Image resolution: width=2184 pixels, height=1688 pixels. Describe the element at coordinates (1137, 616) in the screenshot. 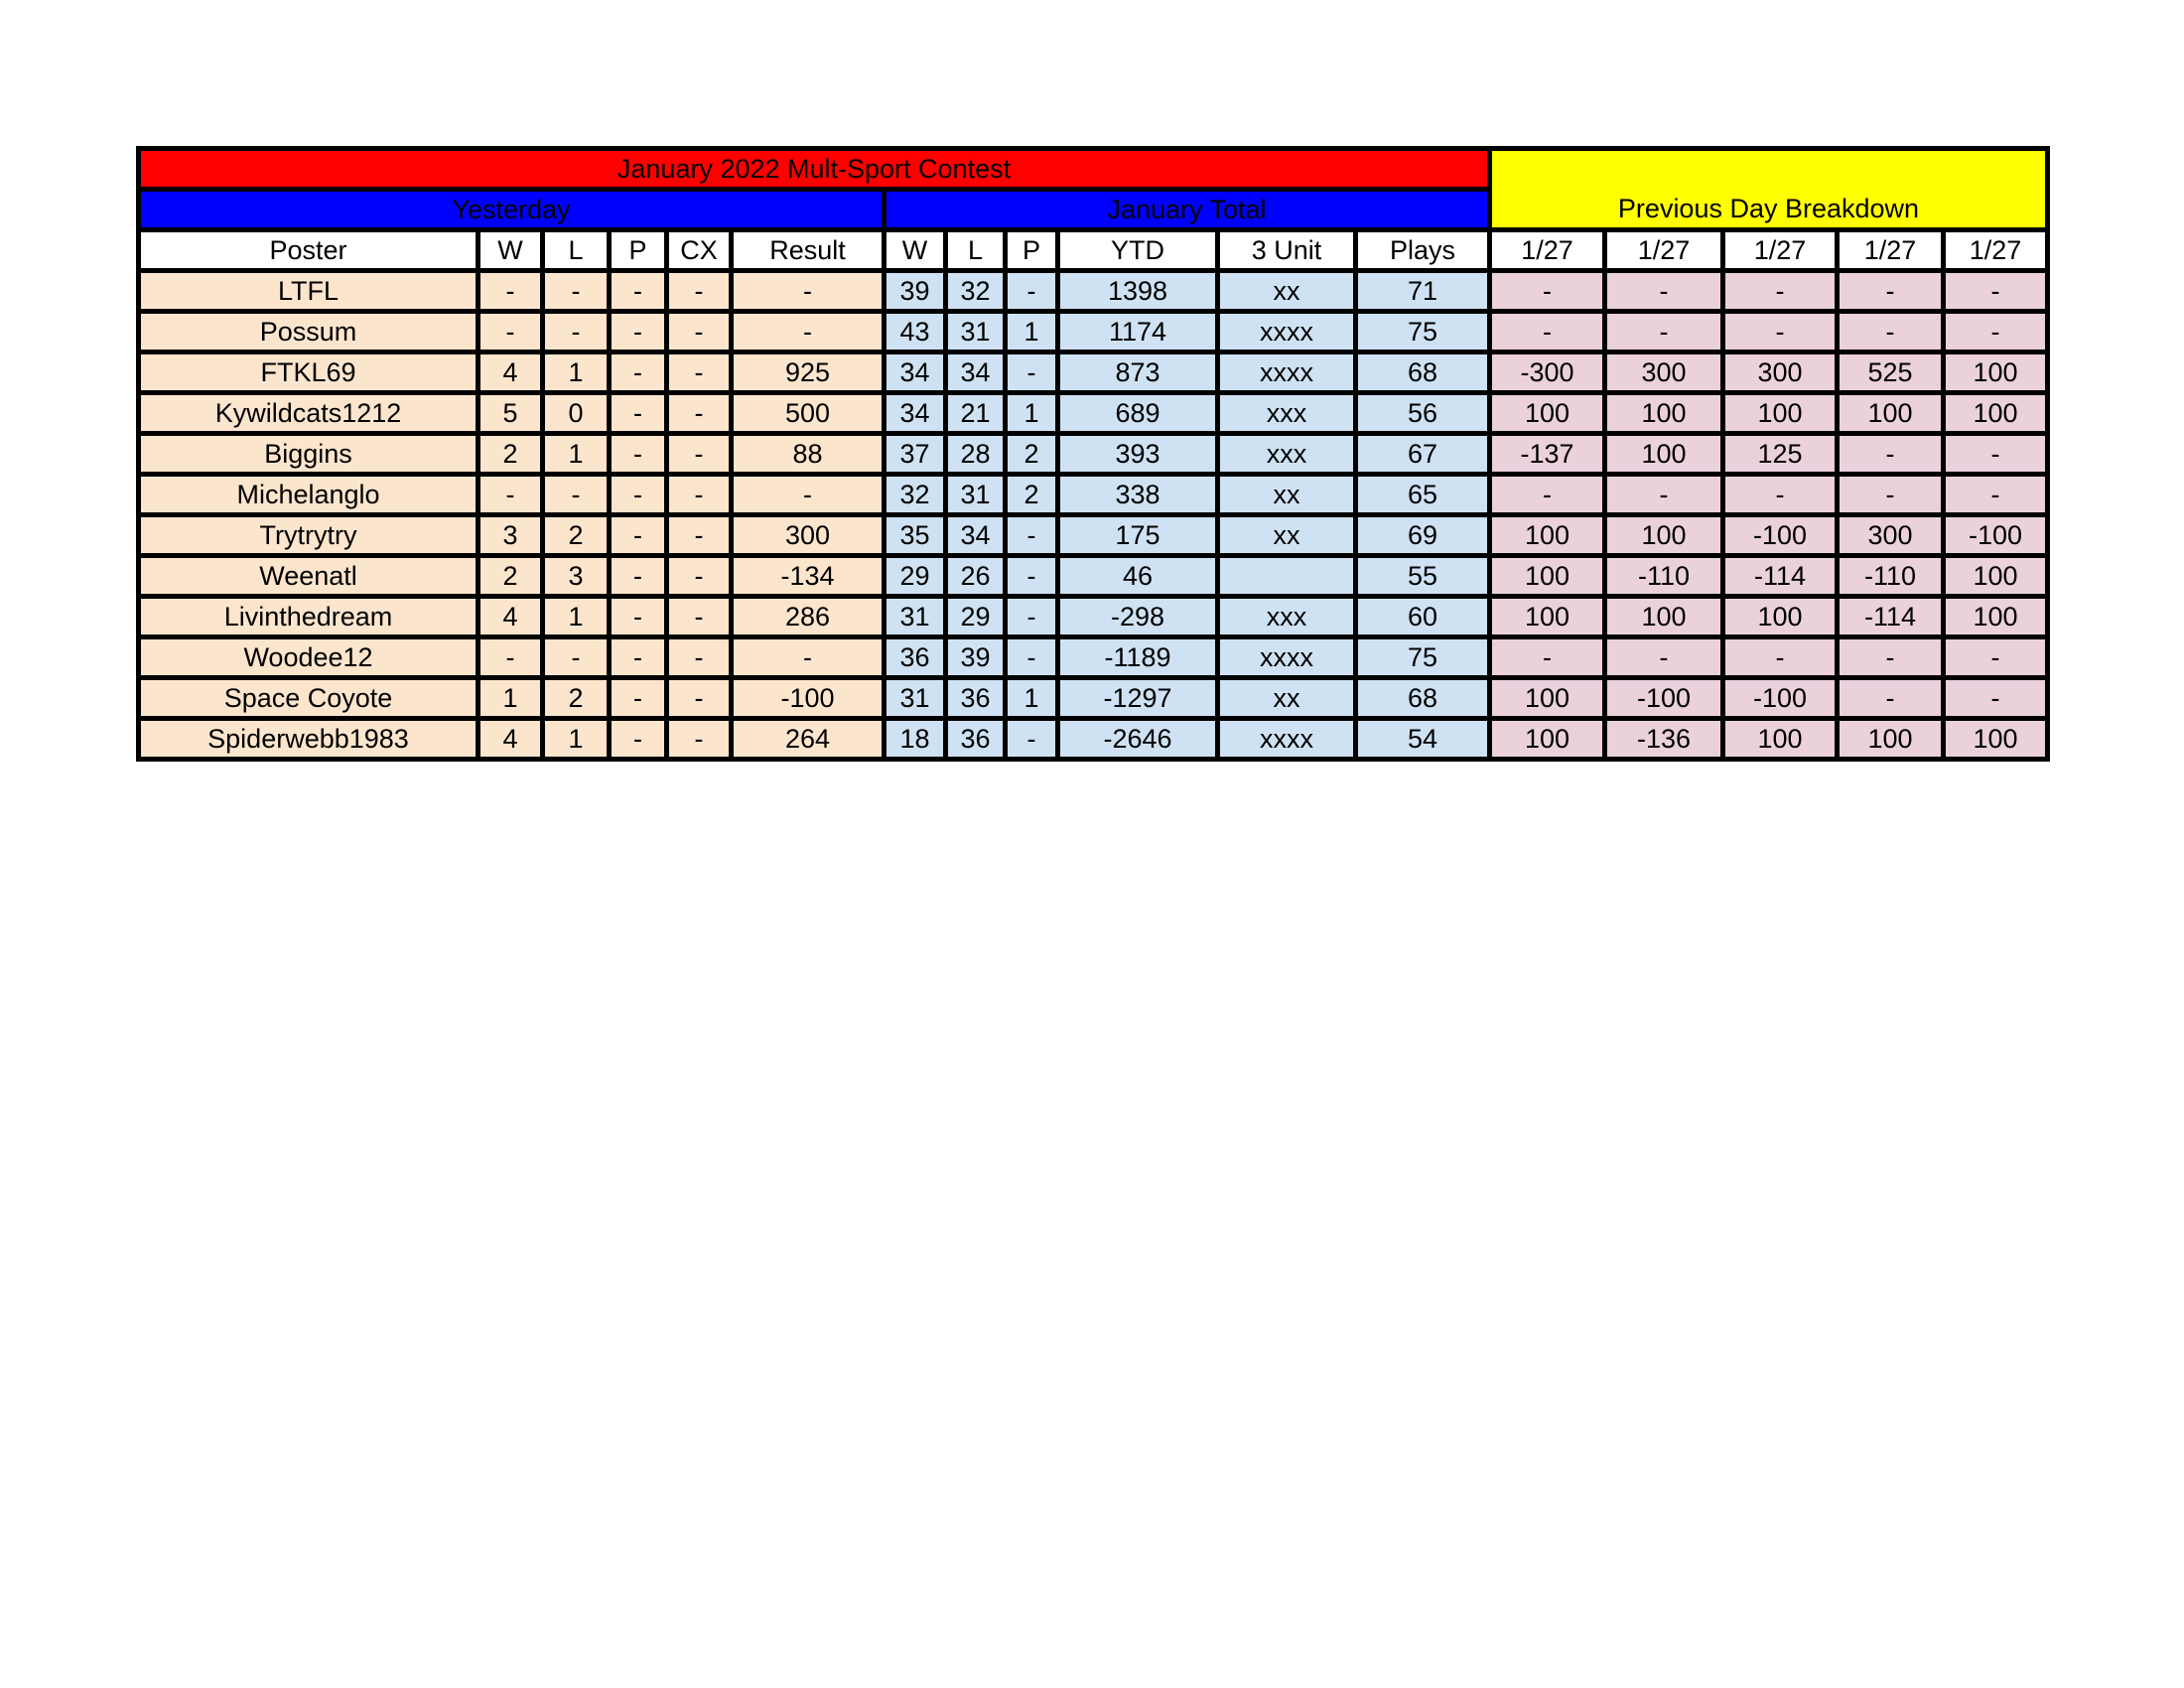

I see `total-ytd-cell: -298` at that location.